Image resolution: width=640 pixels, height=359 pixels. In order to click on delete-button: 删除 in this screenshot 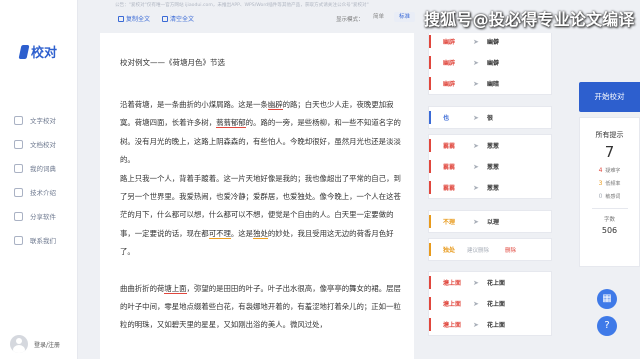, I will do `click(510, 250)`.